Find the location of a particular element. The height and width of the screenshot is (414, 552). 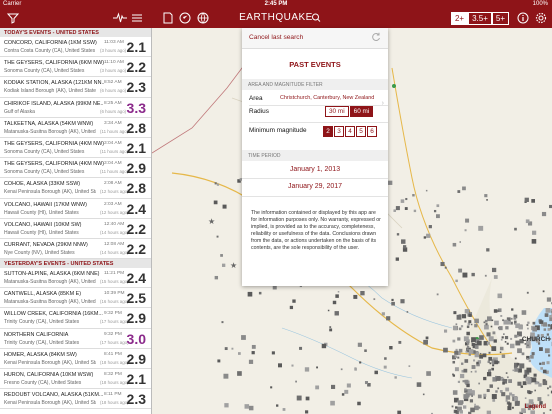

gear-icon is located at coordinates (541, 18).